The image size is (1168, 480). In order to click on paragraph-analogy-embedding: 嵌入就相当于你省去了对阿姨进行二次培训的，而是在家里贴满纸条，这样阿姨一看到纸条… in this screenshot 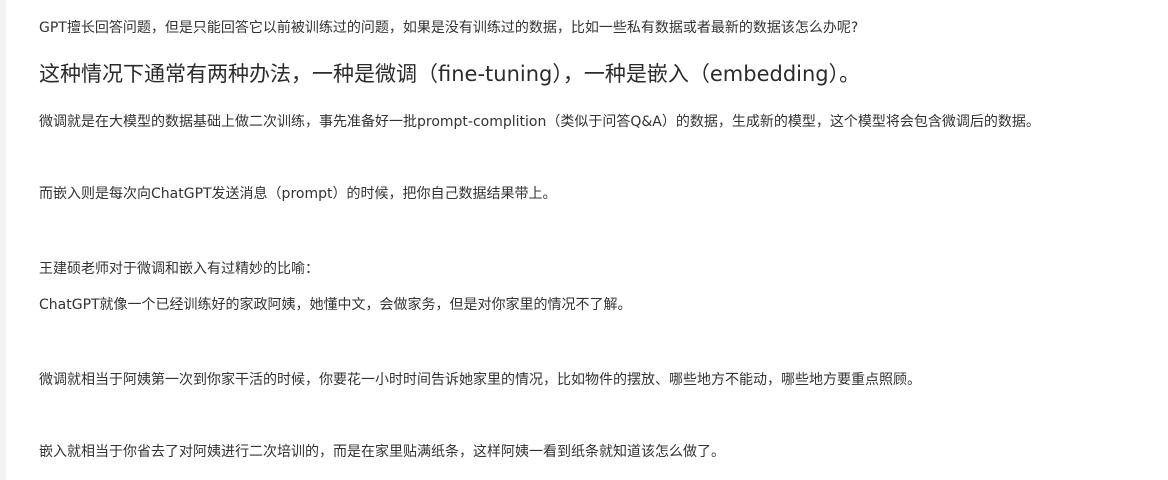, I will do `click(382, 452)`.